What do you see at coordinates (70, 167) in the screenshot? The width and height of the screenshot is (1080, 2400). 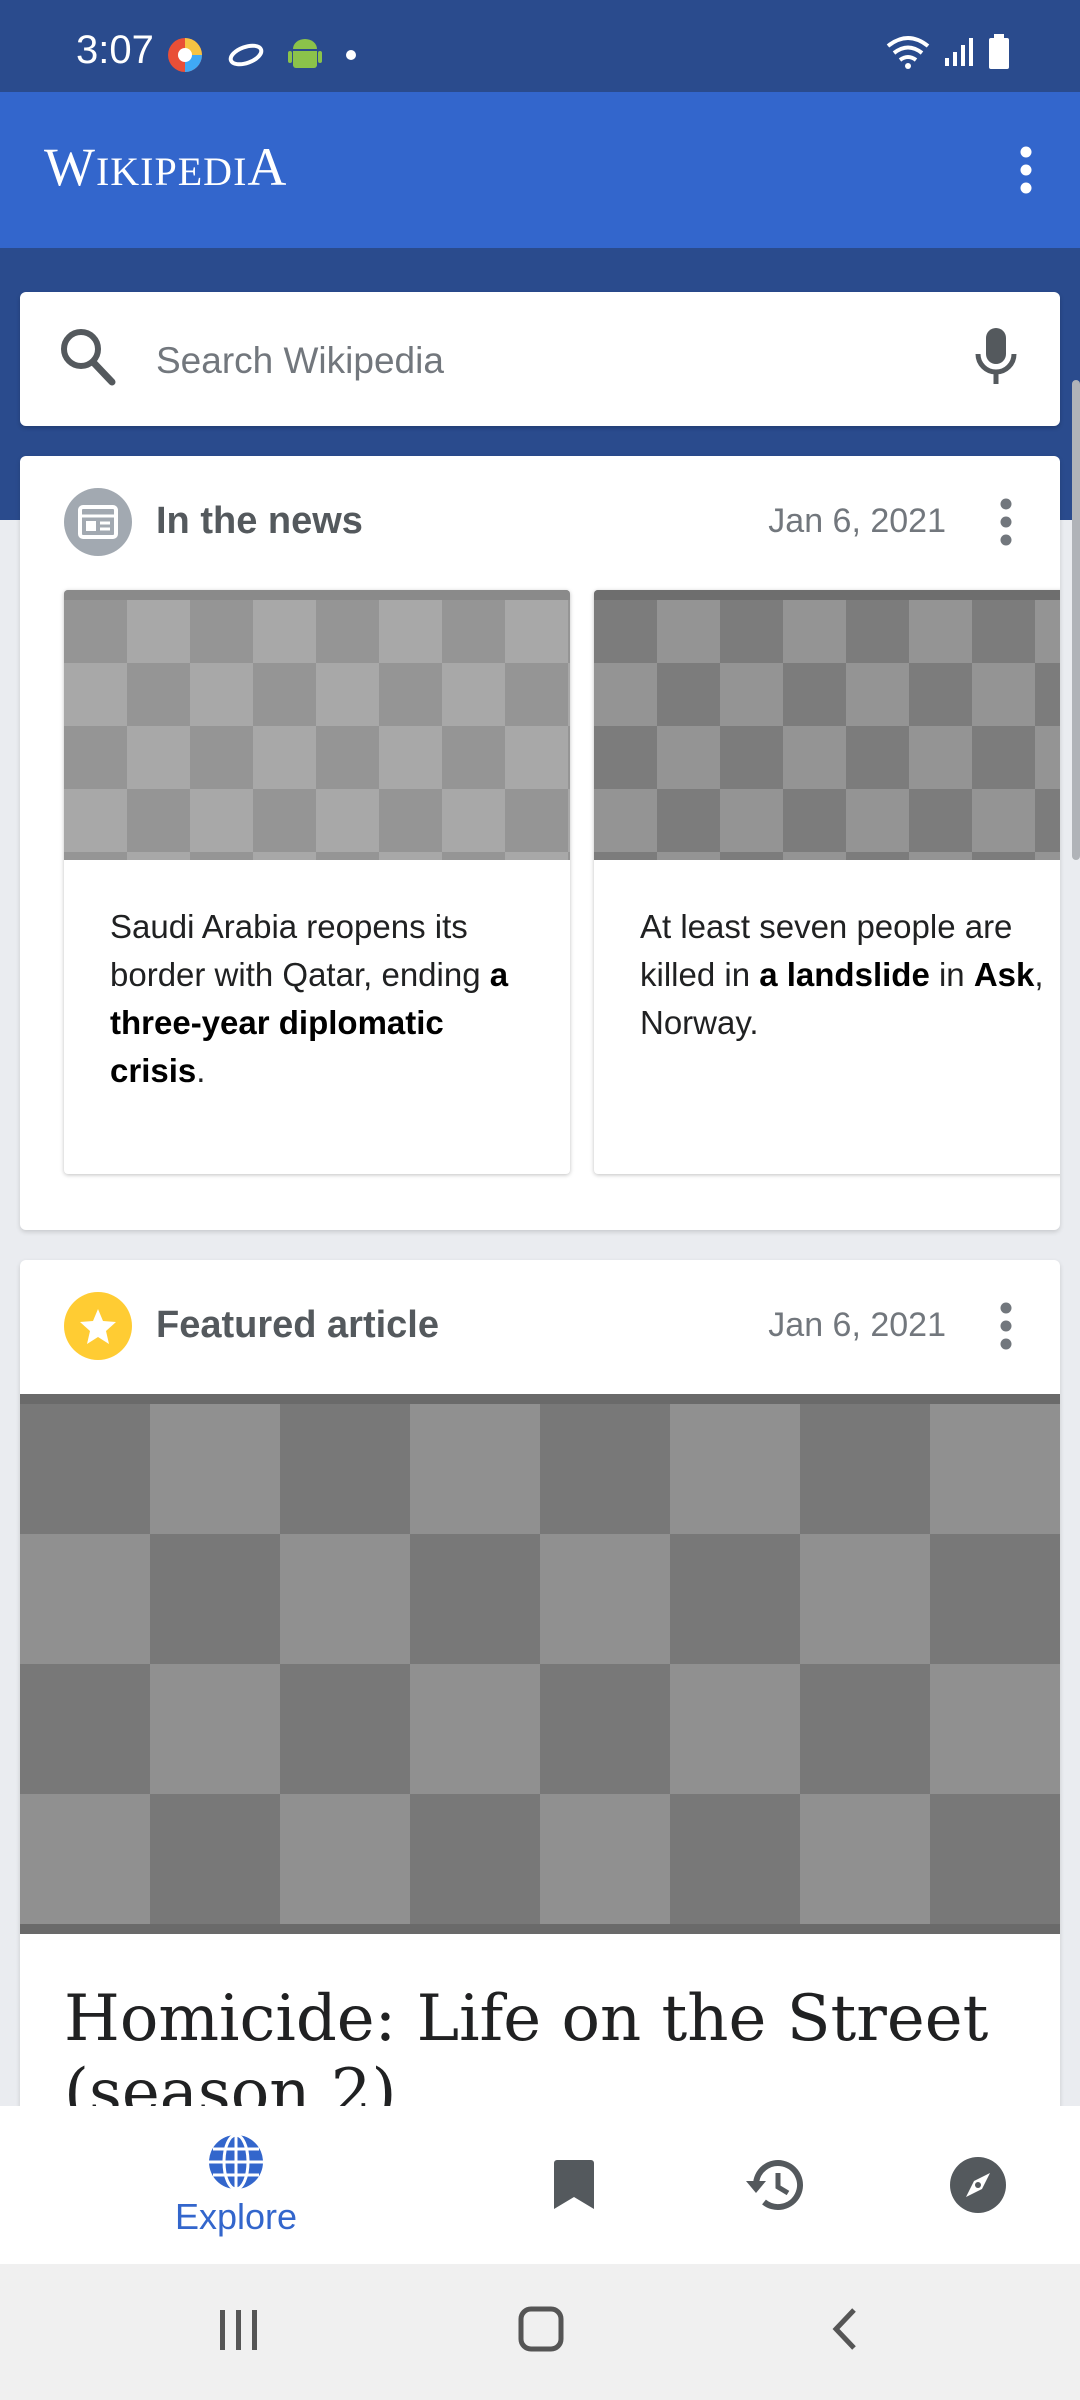 I see `wordmark-first: W` at bounding box center [70, 167].